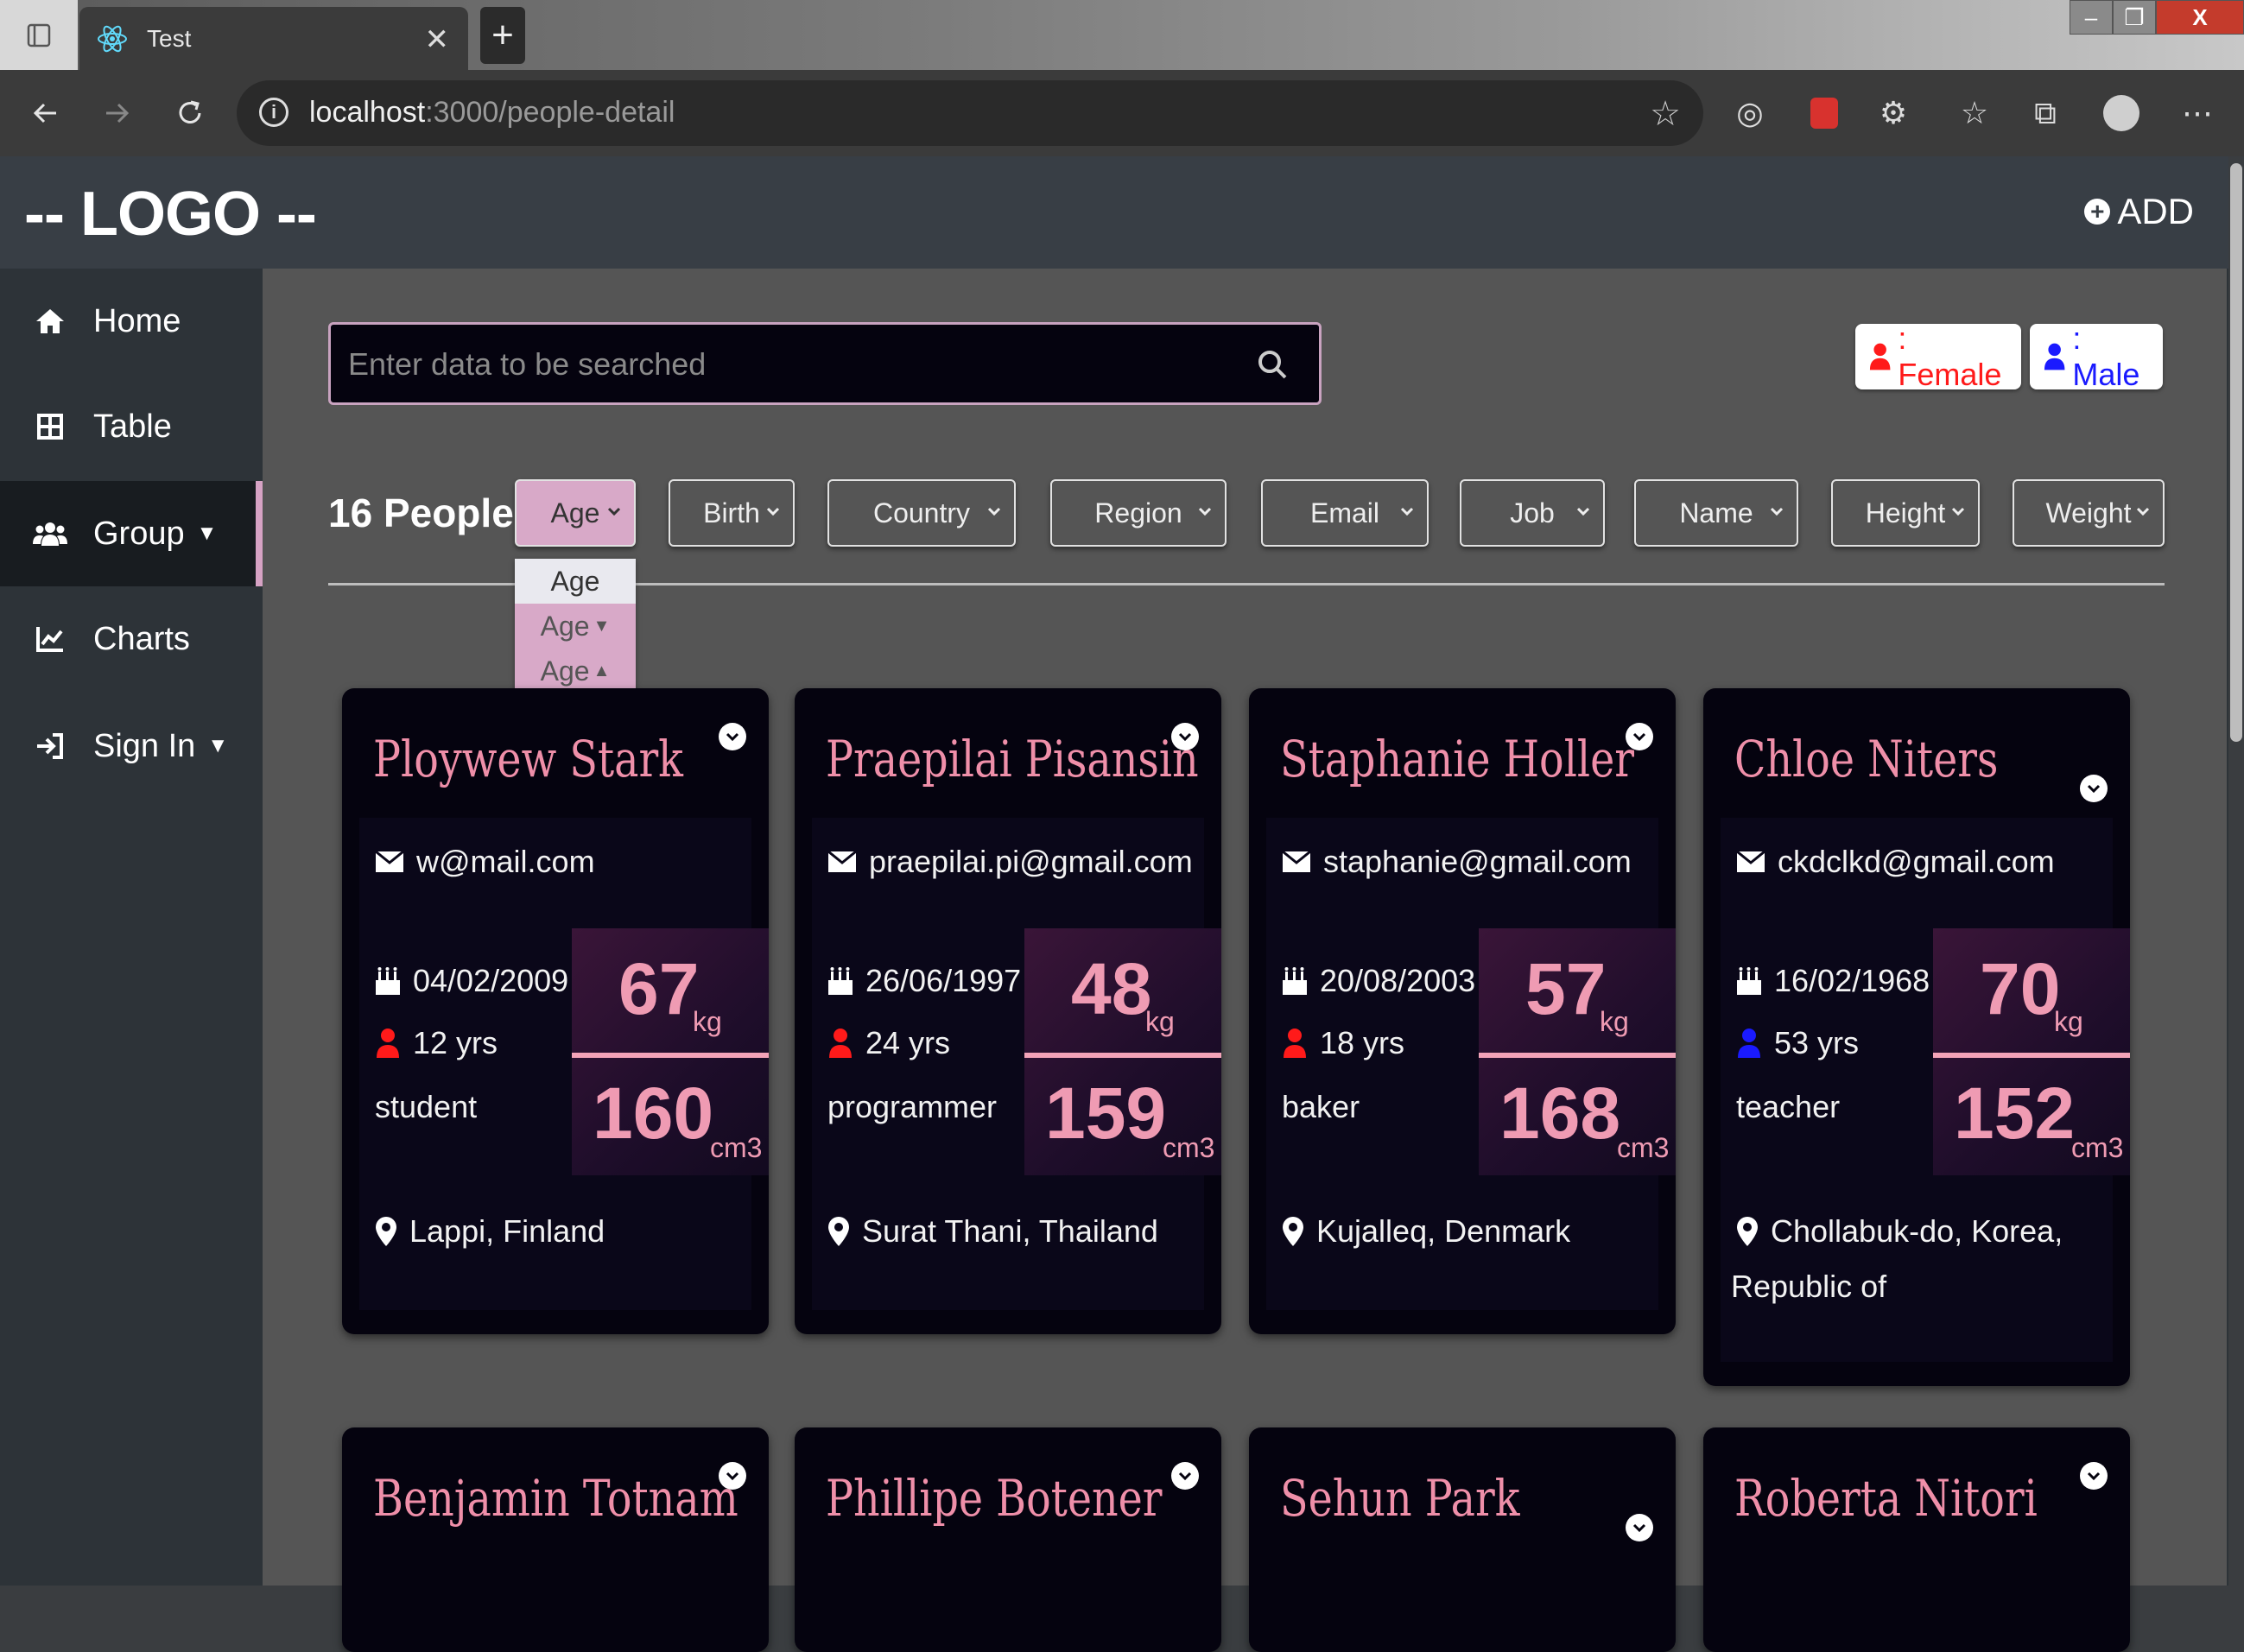  I want to click on filter-weight: Weight, so click(2089, 513).